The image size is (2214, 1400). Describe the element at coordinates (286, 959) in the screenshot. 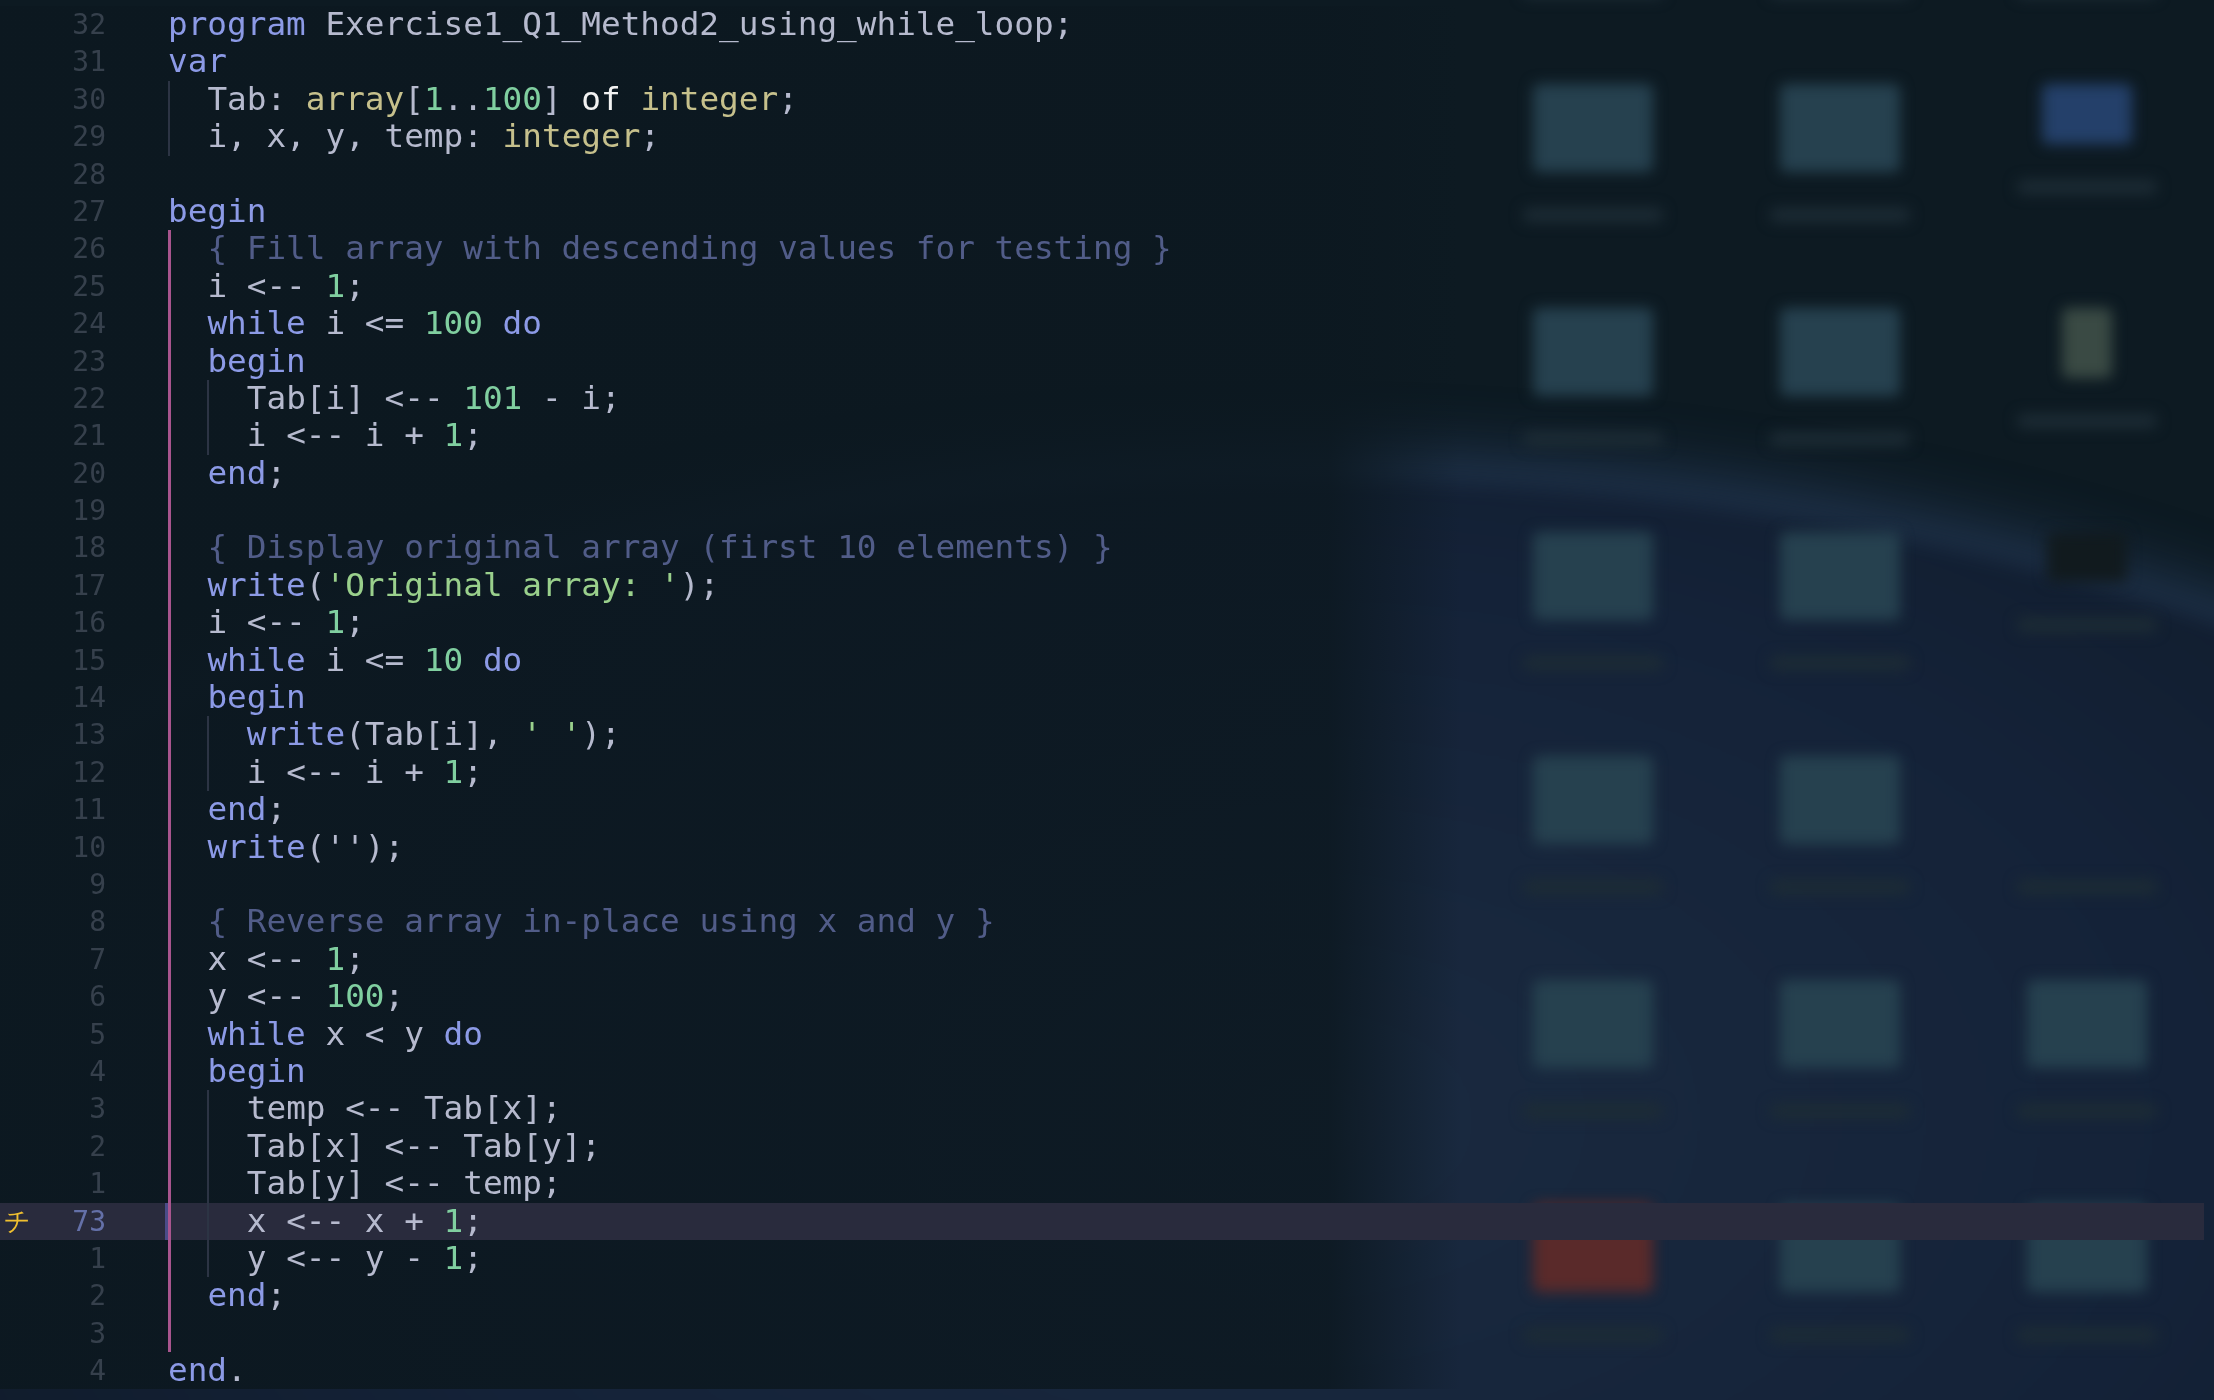

I see `code-line: x <-- 1;` at that location.